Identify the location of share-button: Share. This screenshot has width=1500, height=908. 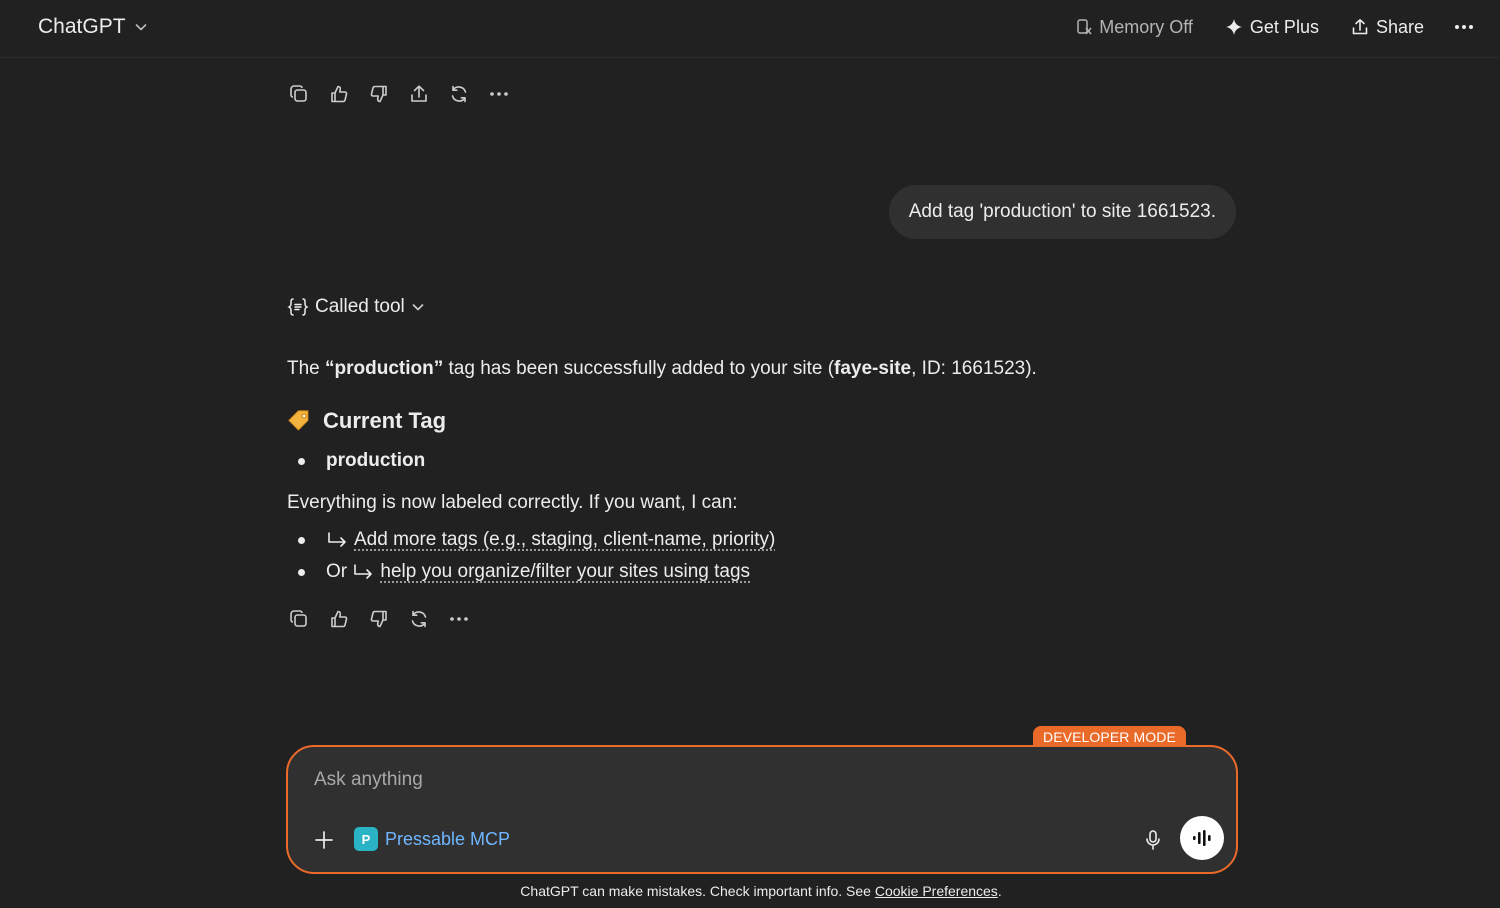
(1387, 27).